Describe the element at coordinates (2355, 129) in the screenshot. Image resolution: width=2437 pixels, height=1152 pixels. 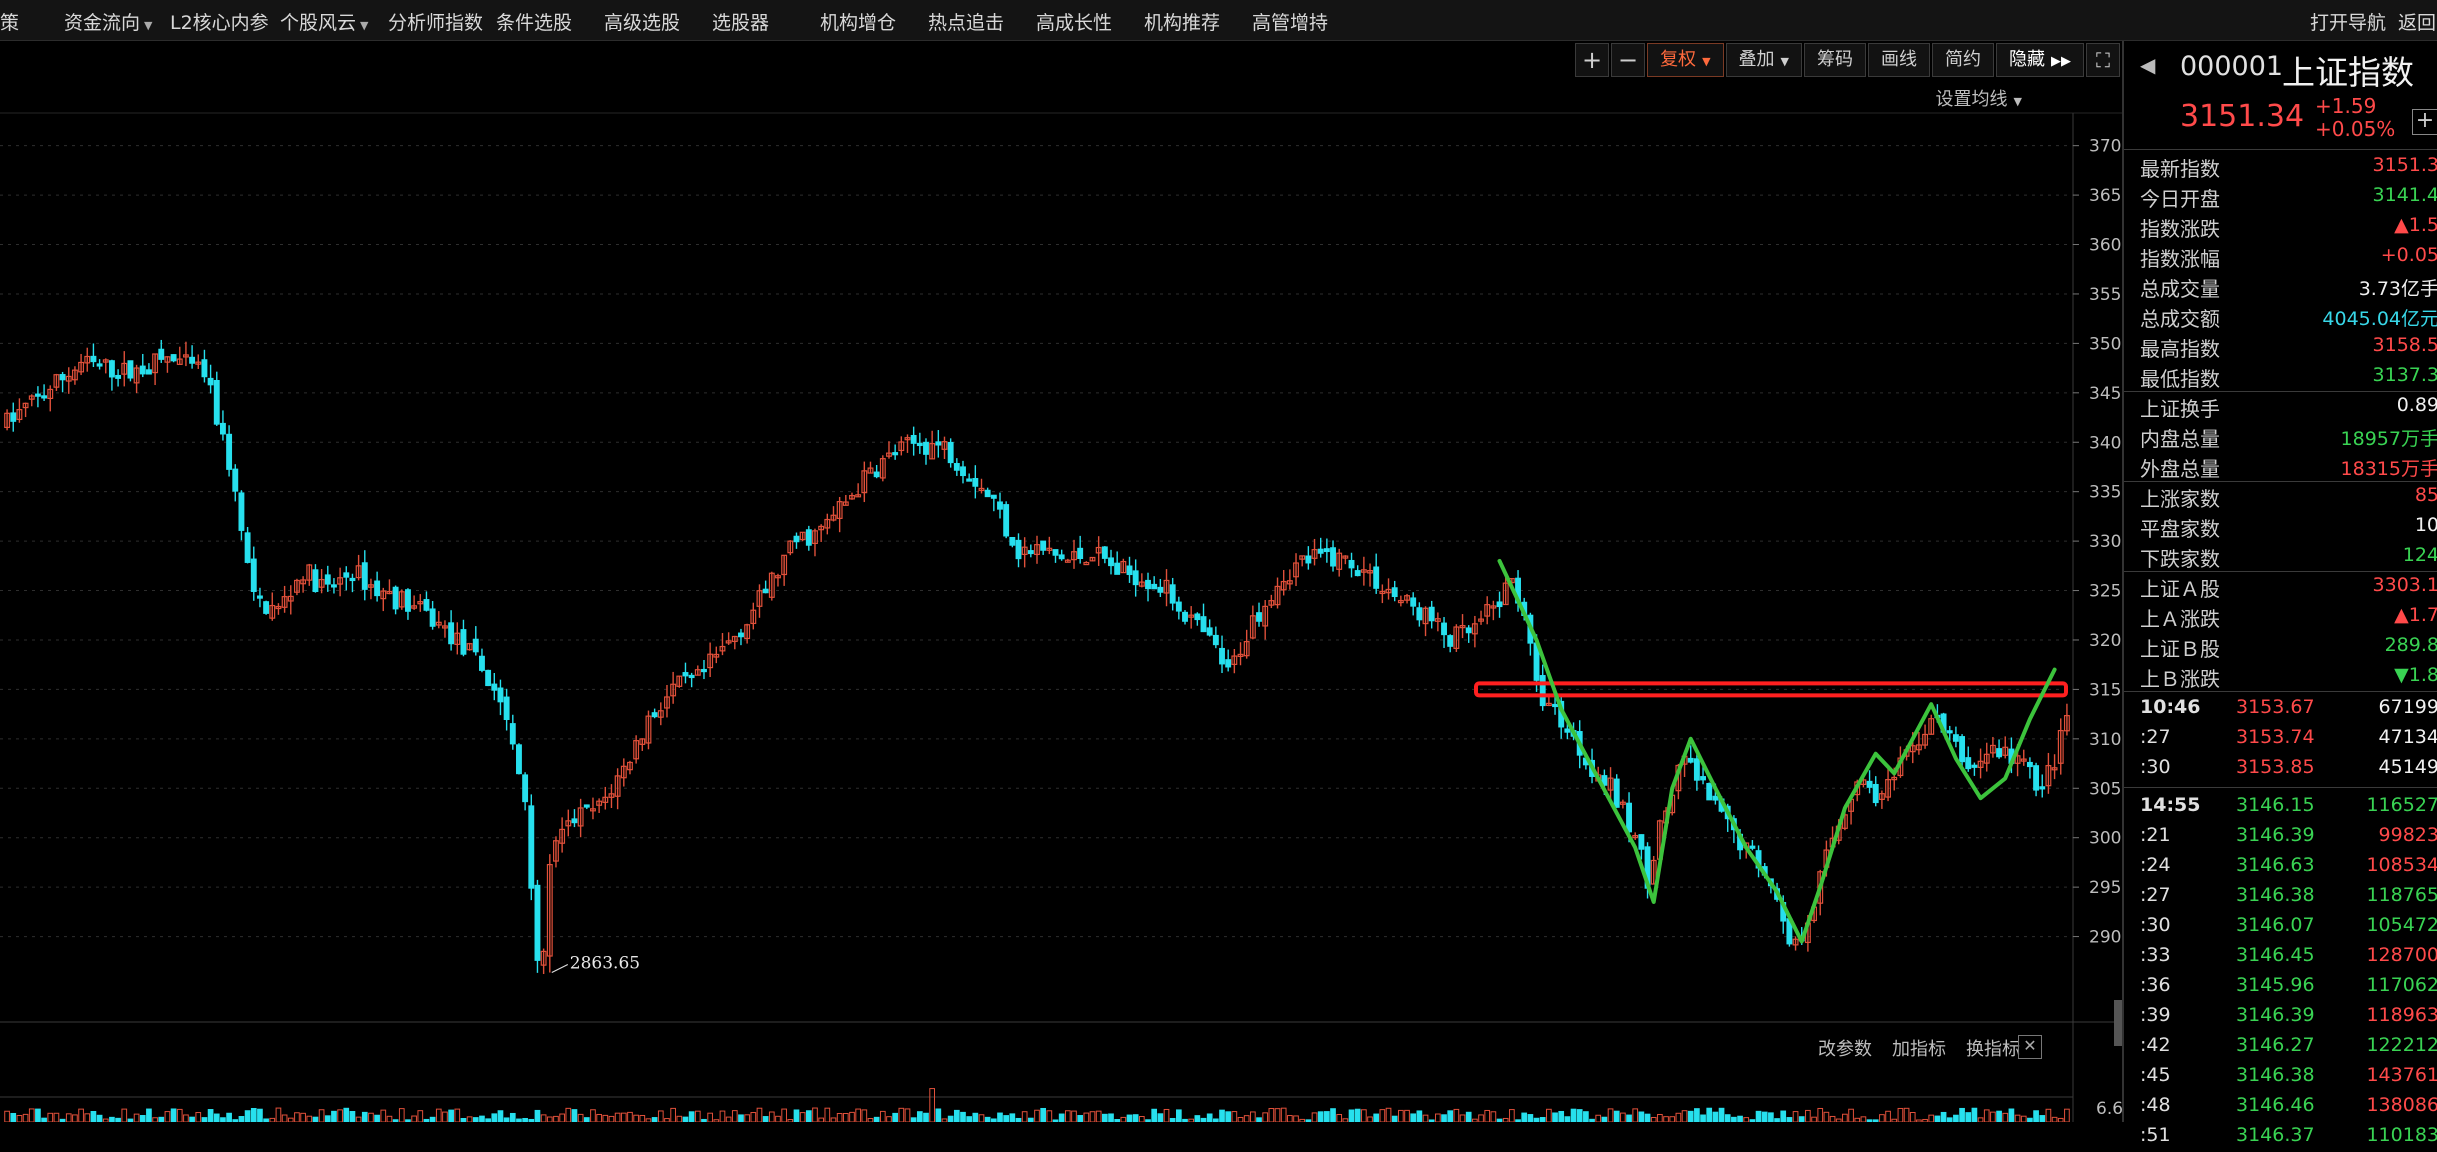
I see `change-percent: +0.05%` at that location.